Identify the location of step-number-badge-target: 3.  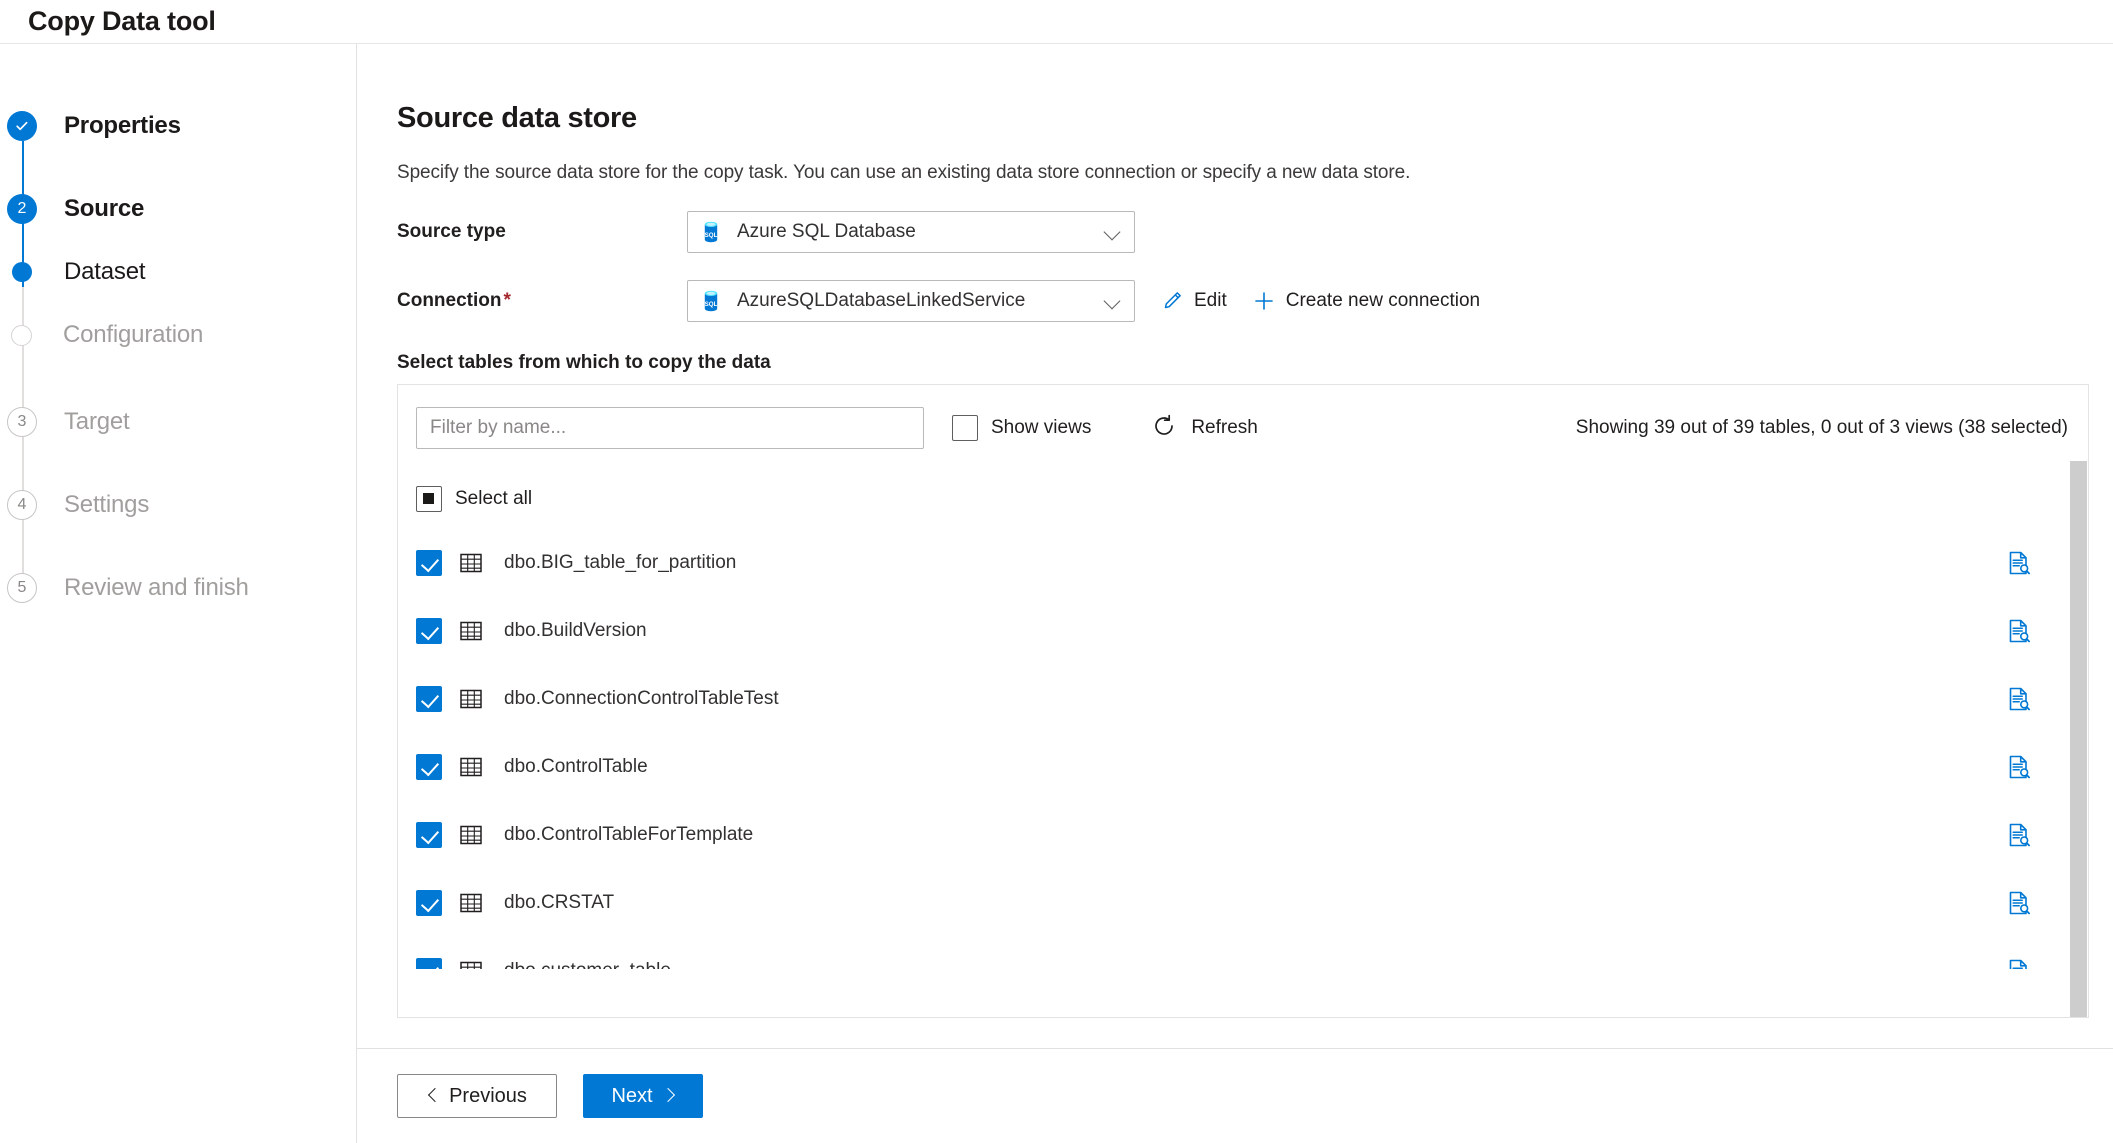
(22, 422).